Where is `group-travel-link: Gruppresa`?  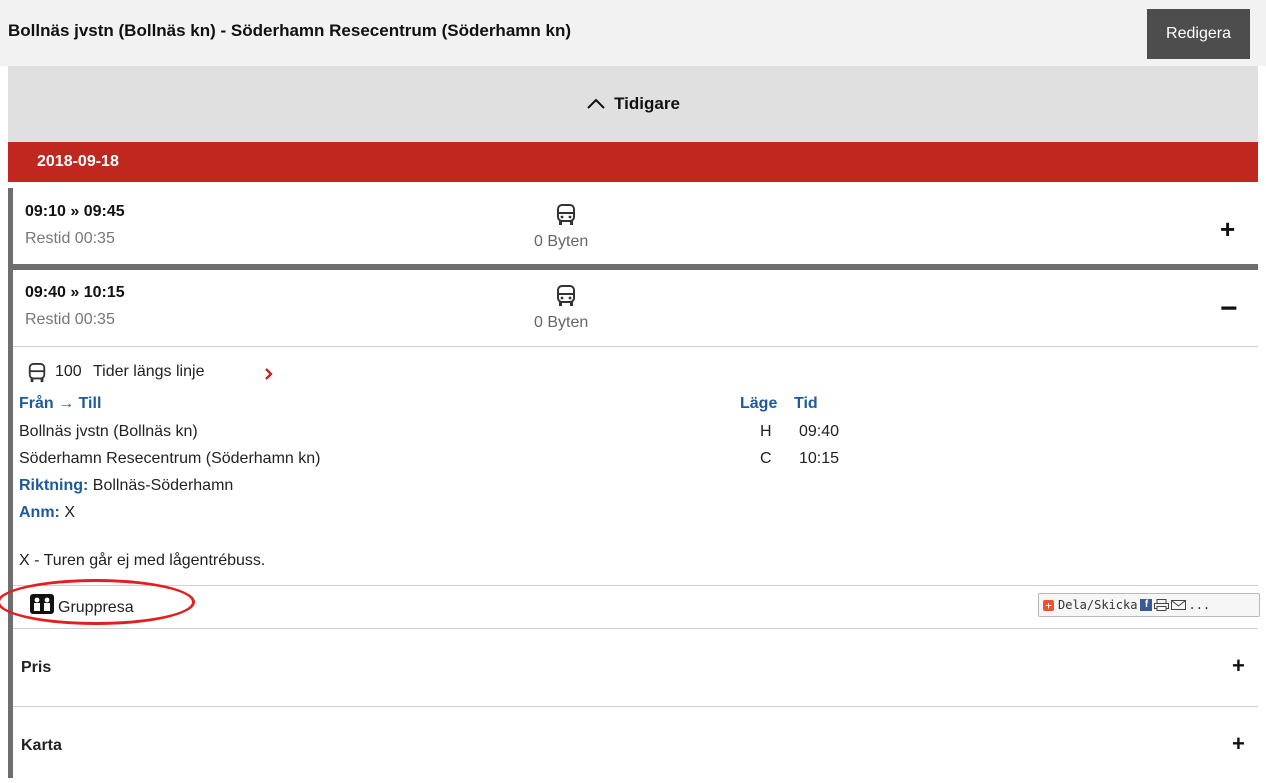 group-travel-link: Gruppresa is located at coordinates (96, 608).